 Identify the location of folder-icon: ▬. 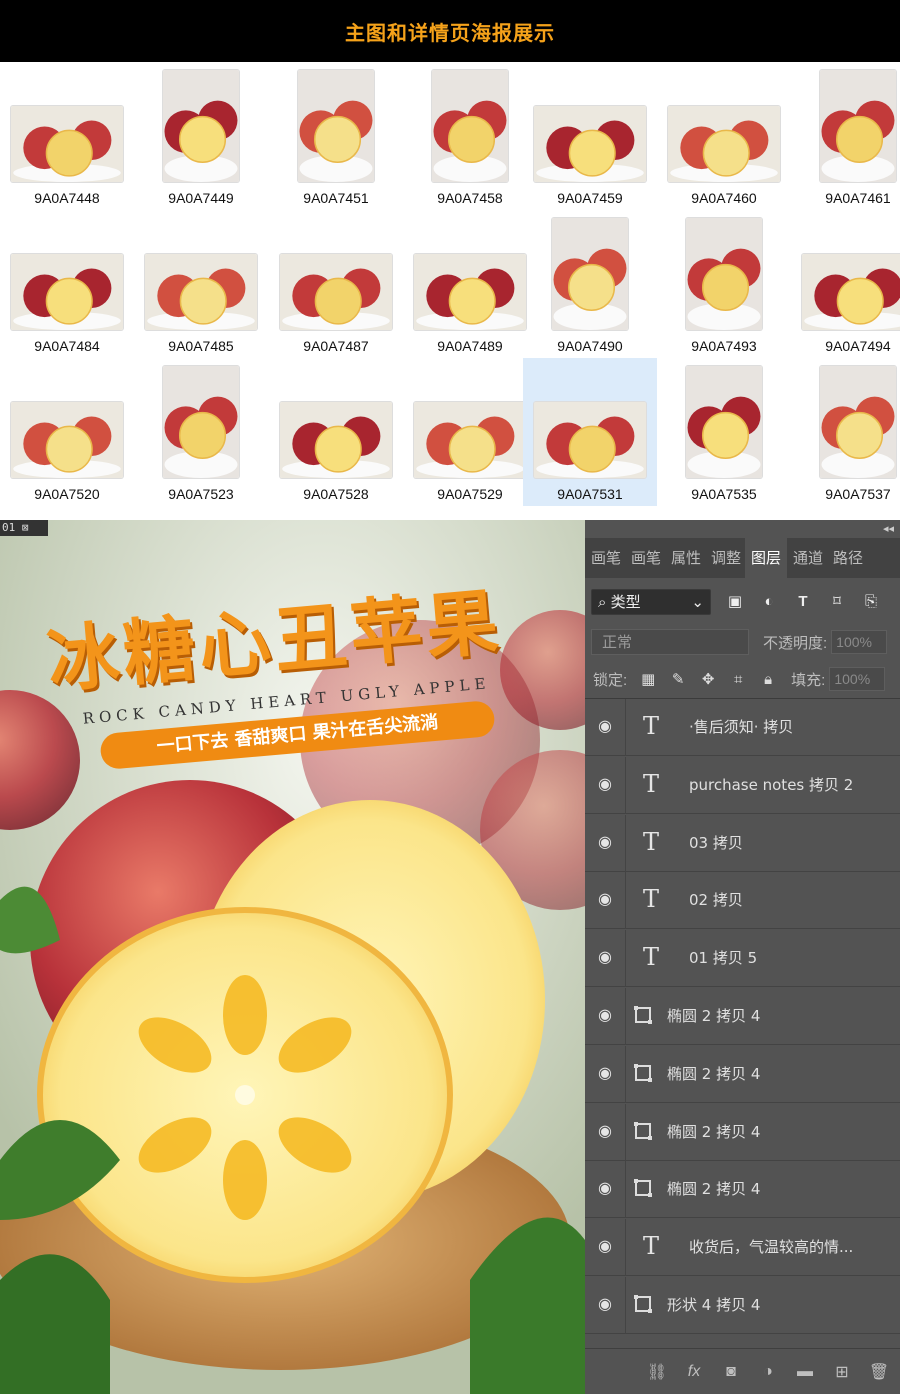
(805, 1372).